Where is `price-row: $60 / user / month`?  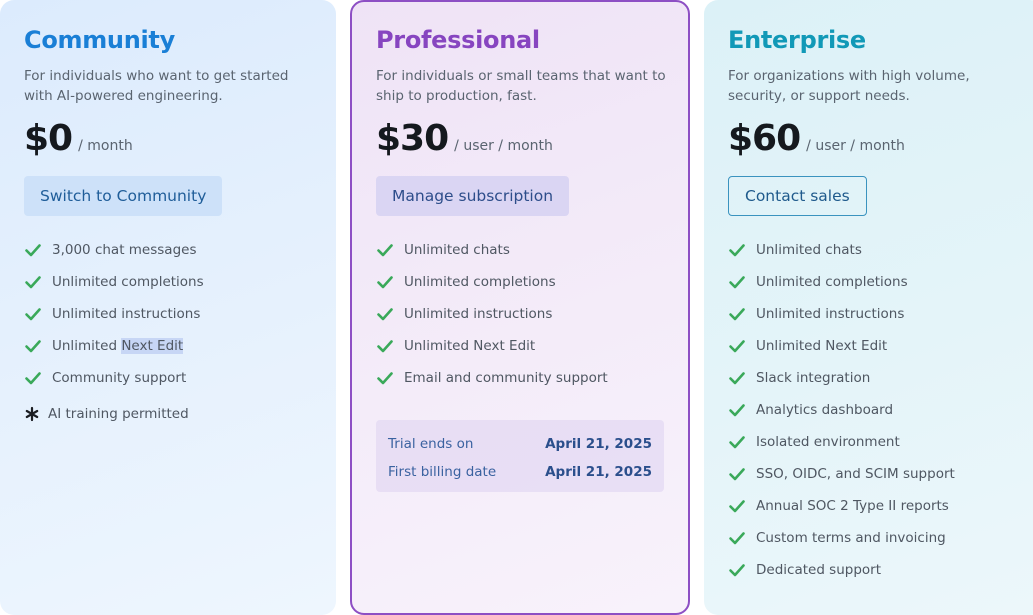 price-row: $60 / user / month is located at coordinates (874, 140).